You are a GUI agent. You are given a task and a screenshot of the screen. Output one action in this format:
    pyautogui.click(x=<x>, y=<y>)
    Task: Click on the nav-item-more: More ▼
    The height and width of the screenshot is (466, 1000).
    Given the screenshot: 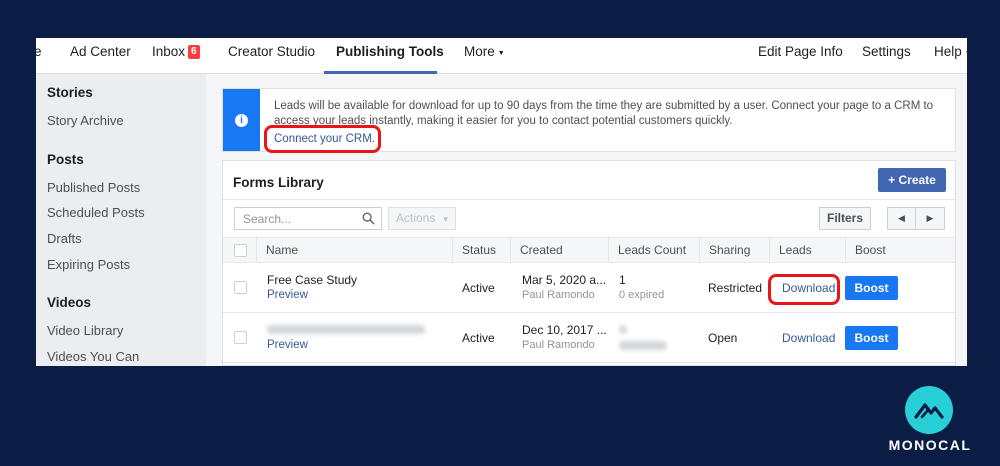 What is the action you would take?
    pyautogui.click(x=484, y=56)
    